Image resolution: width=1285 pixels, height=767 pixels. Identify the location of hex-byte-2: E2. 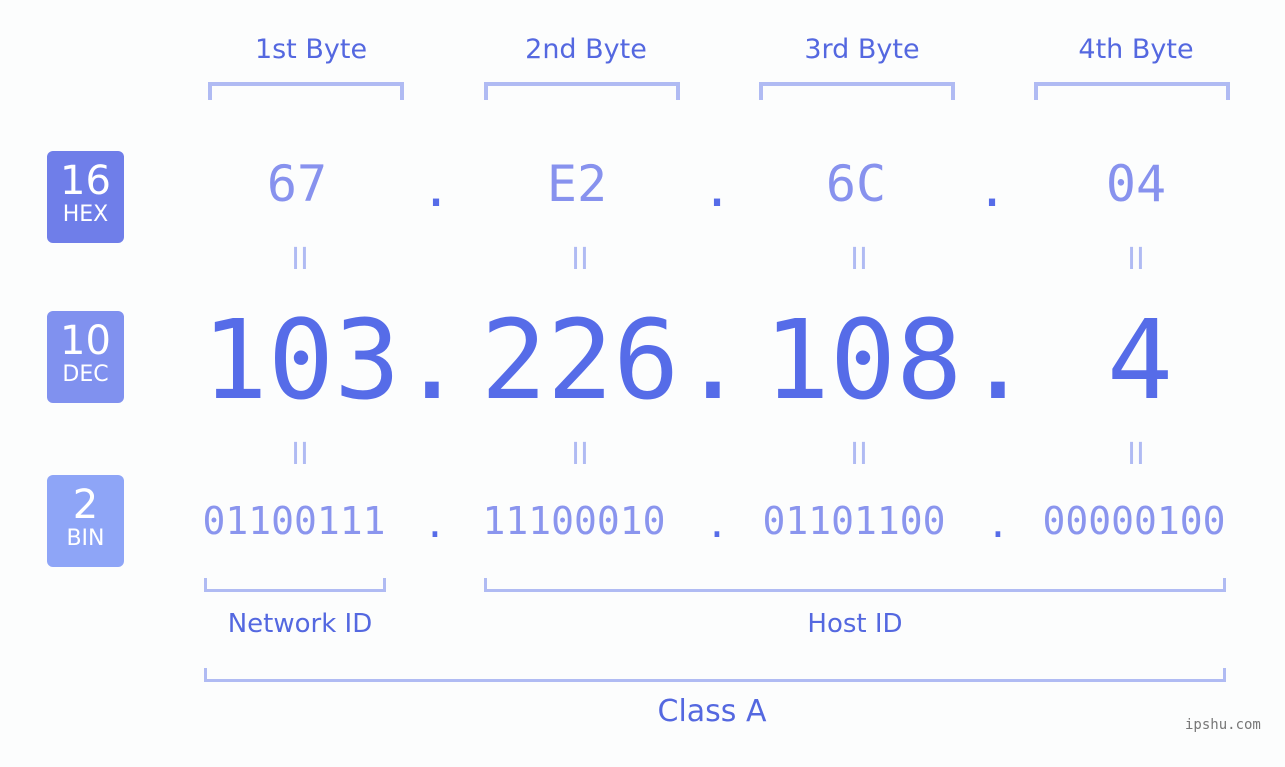
(577, 184).